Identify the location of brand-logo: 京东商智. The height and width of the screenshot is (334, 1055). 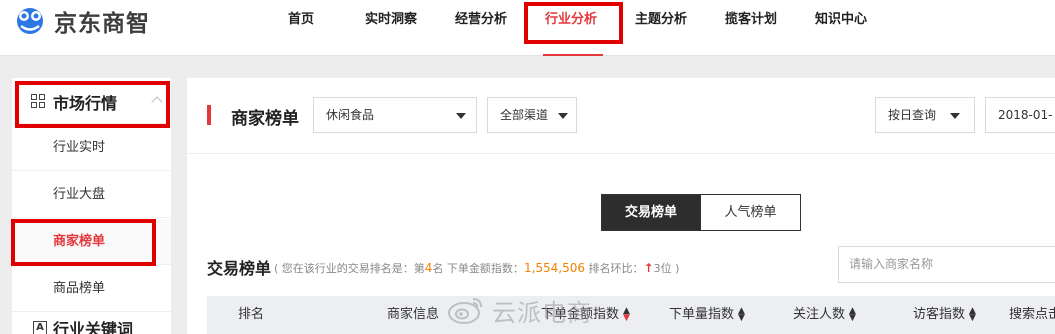
(81, 21).